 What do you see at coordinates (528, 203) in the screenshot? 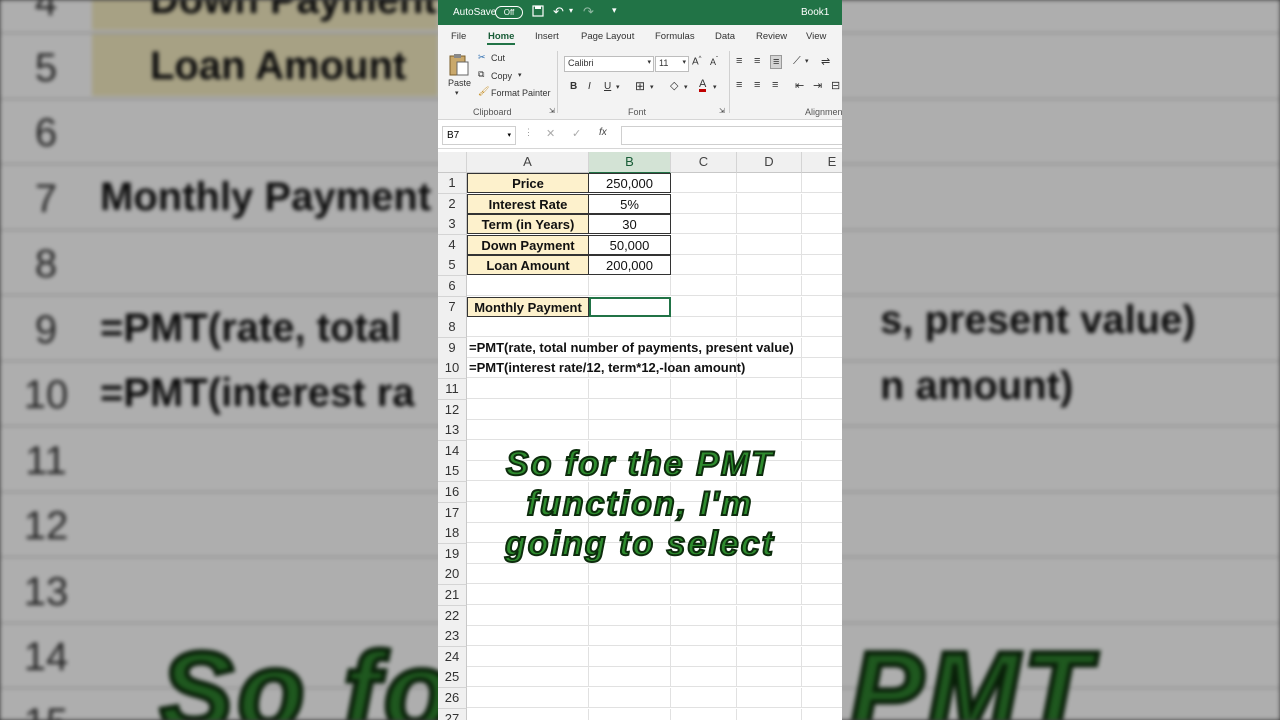
I see `label-cell: Interest Rate` at bounding box center [528, 203].